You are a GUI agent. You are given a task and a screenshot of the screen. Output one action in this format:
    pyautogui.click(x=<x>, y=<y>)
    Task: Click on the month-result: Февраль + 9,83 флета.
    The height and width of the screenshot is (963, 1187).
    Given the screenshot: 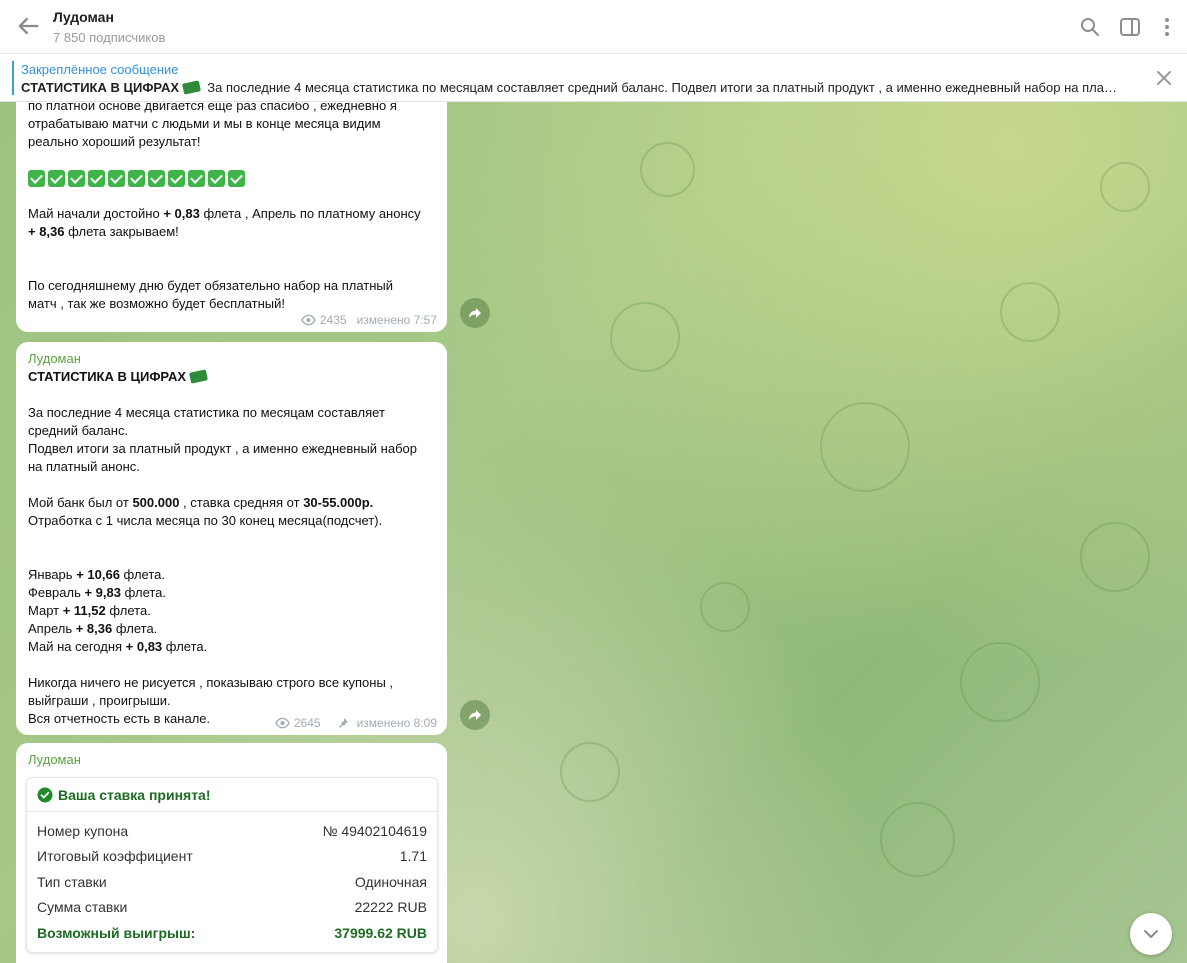 What is the action you would take?
    pyautogui.click(x=97, y=592)
    